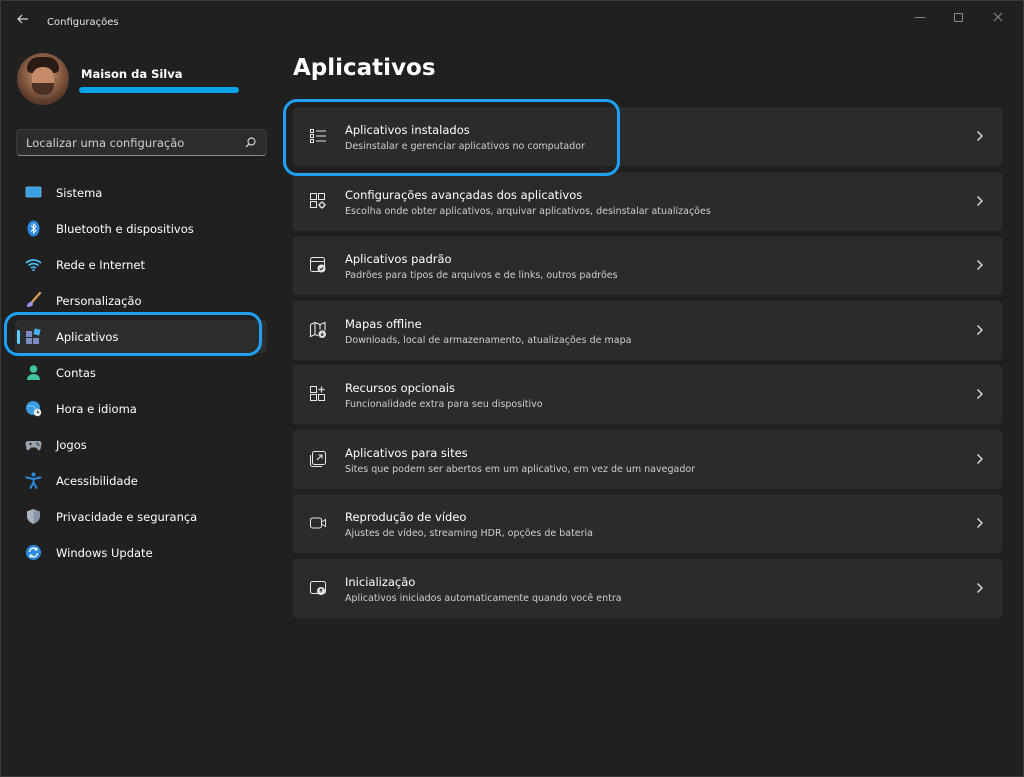 This screenshot has width=1024, height=777. I want to click on profile-name: Maison da Silva, so click(132, 74).